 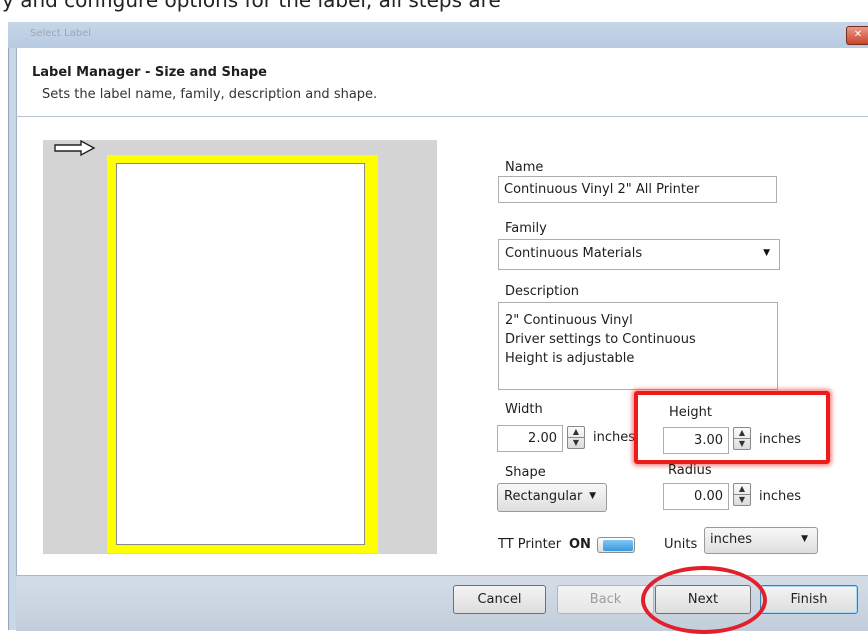 What do you see at coordinates (761, 540) in the screenshot?
I see `units-dropdown: inches ▼` at bounding box center [761, 540].